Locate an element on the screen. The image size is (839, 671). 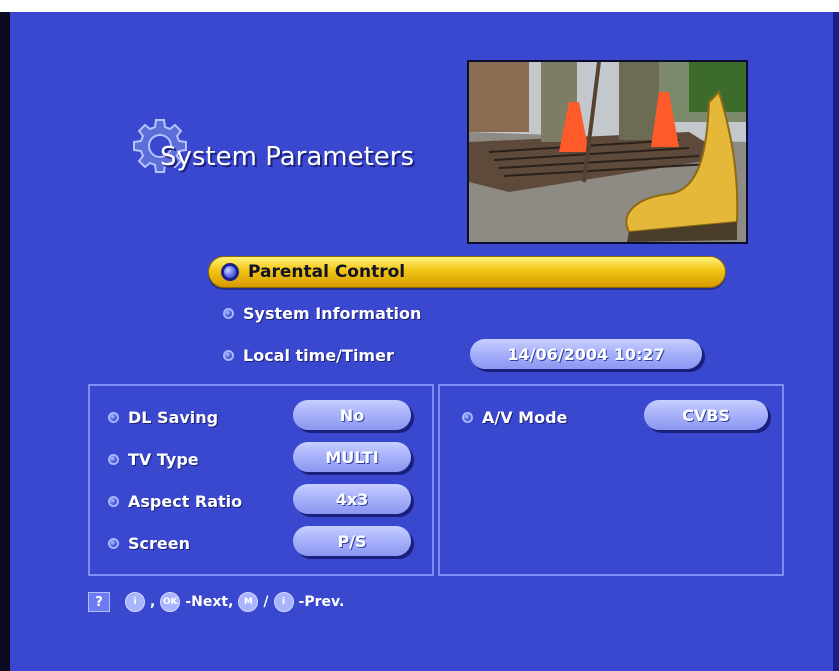
help-prev-text: -Prev. is located at coordinates (321, 602).